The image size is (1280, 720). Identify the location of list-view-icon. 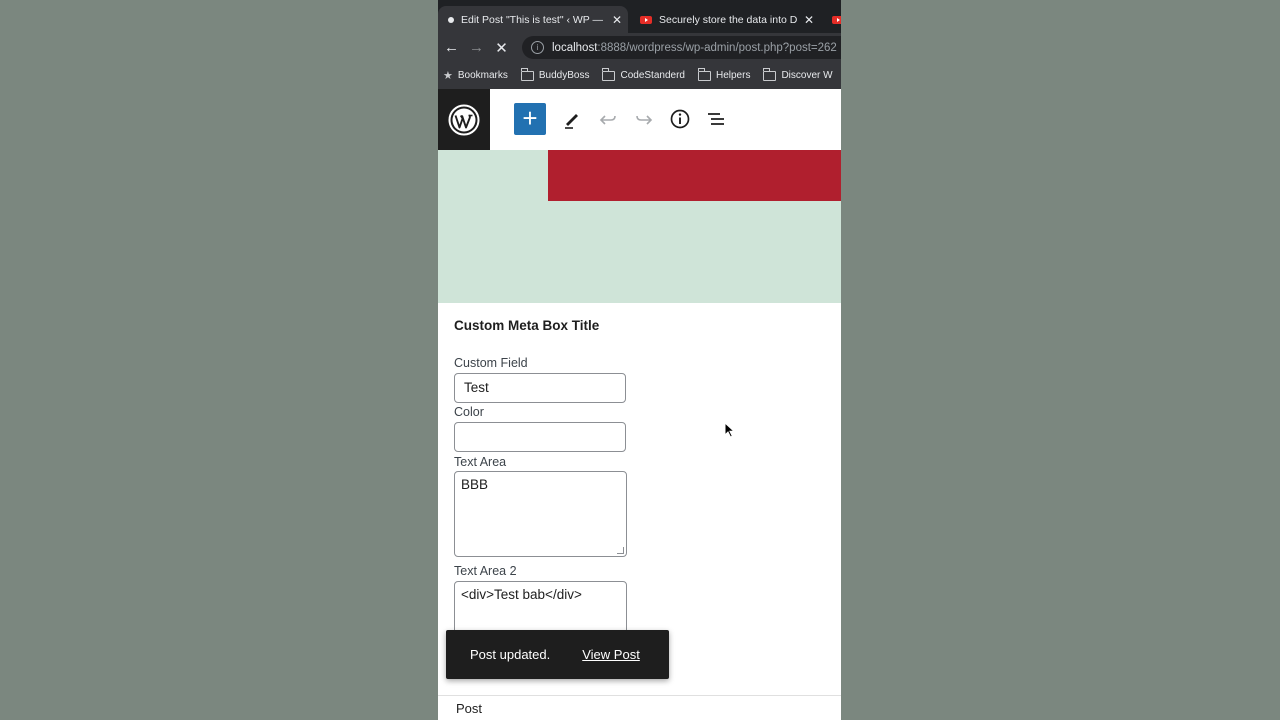
(716, 119).